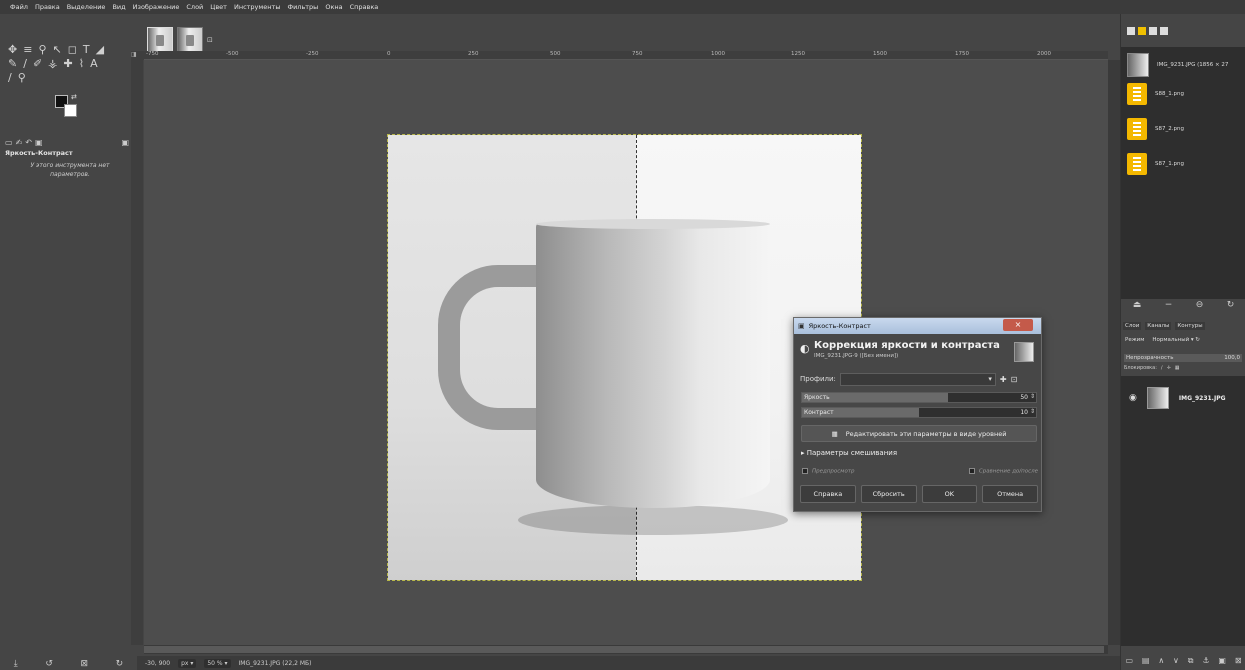 Image resolution: width=1245 pixels, height=670 pixels. I want to click on tool-options-tab-icon: ▭, so click(9, 142).